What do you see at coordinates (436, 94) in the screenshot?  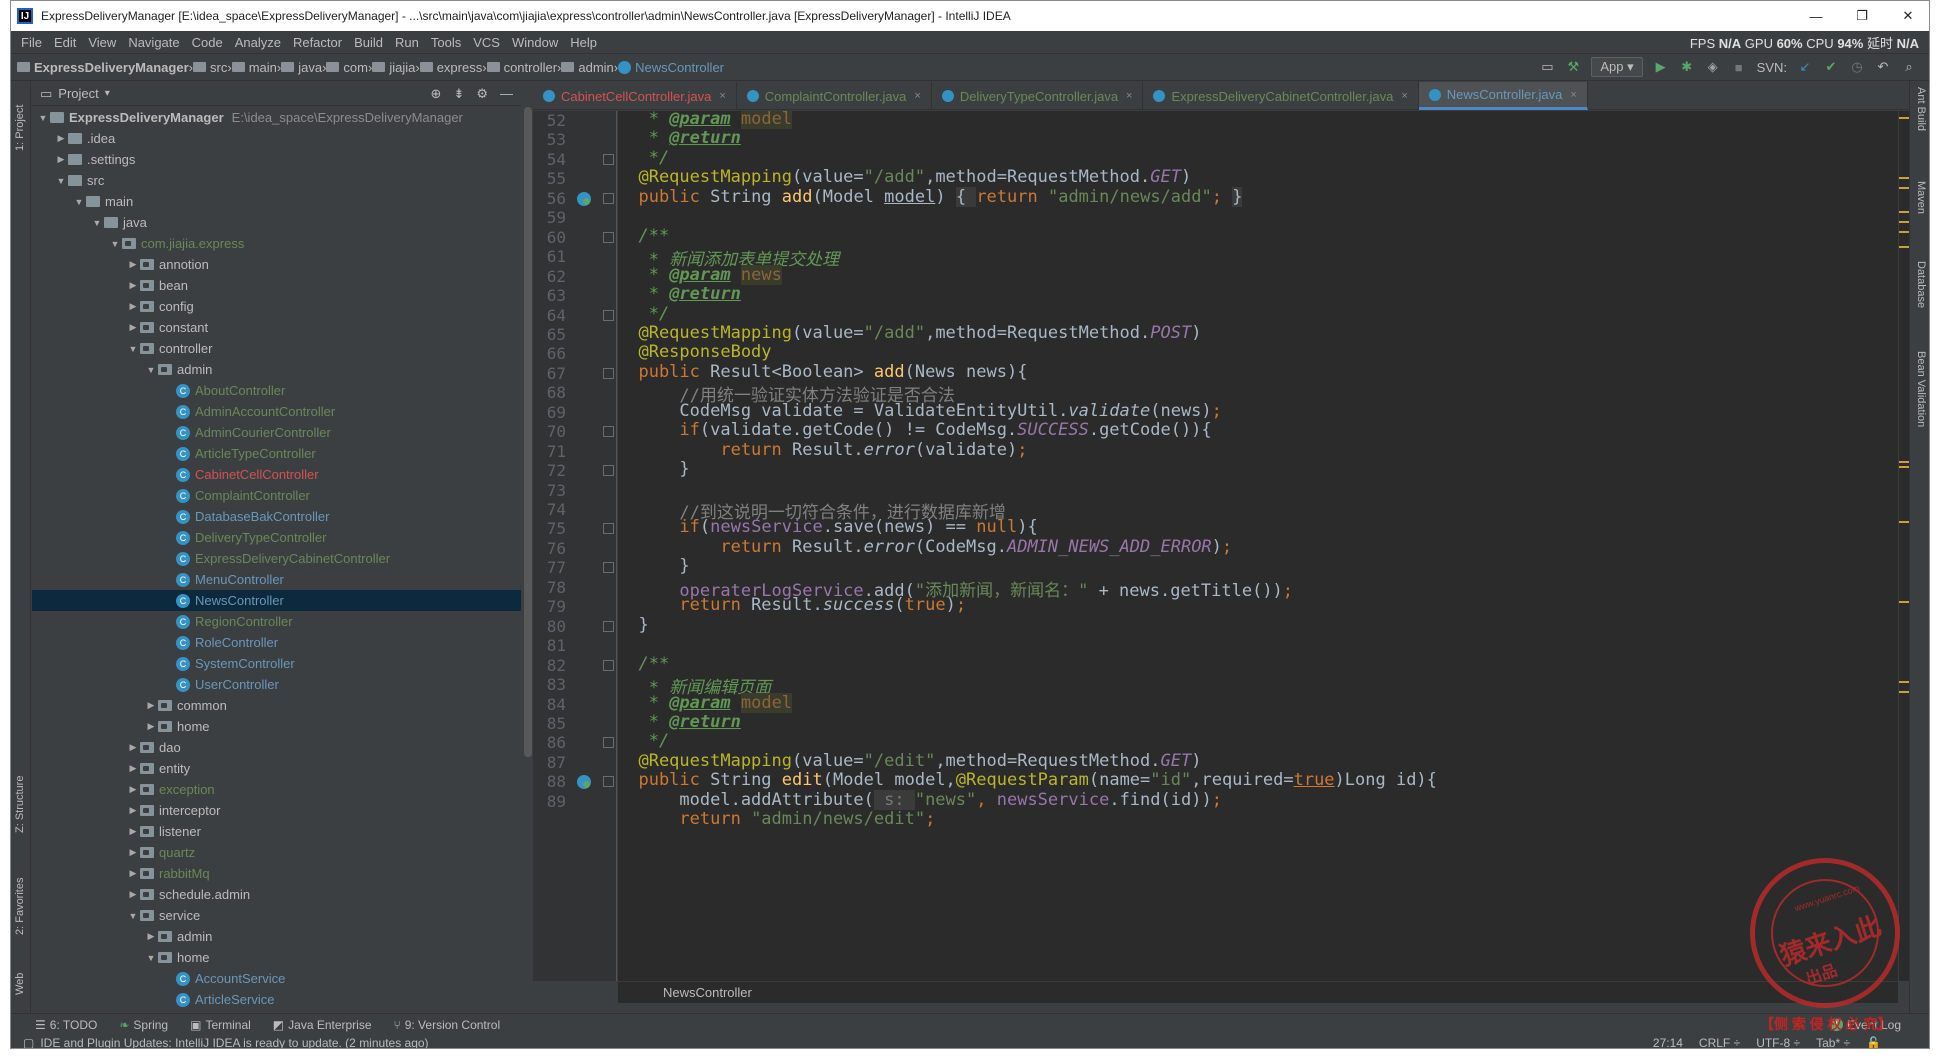 I see `locate-file-icon: ⊕` at bounding box center [436, 94].